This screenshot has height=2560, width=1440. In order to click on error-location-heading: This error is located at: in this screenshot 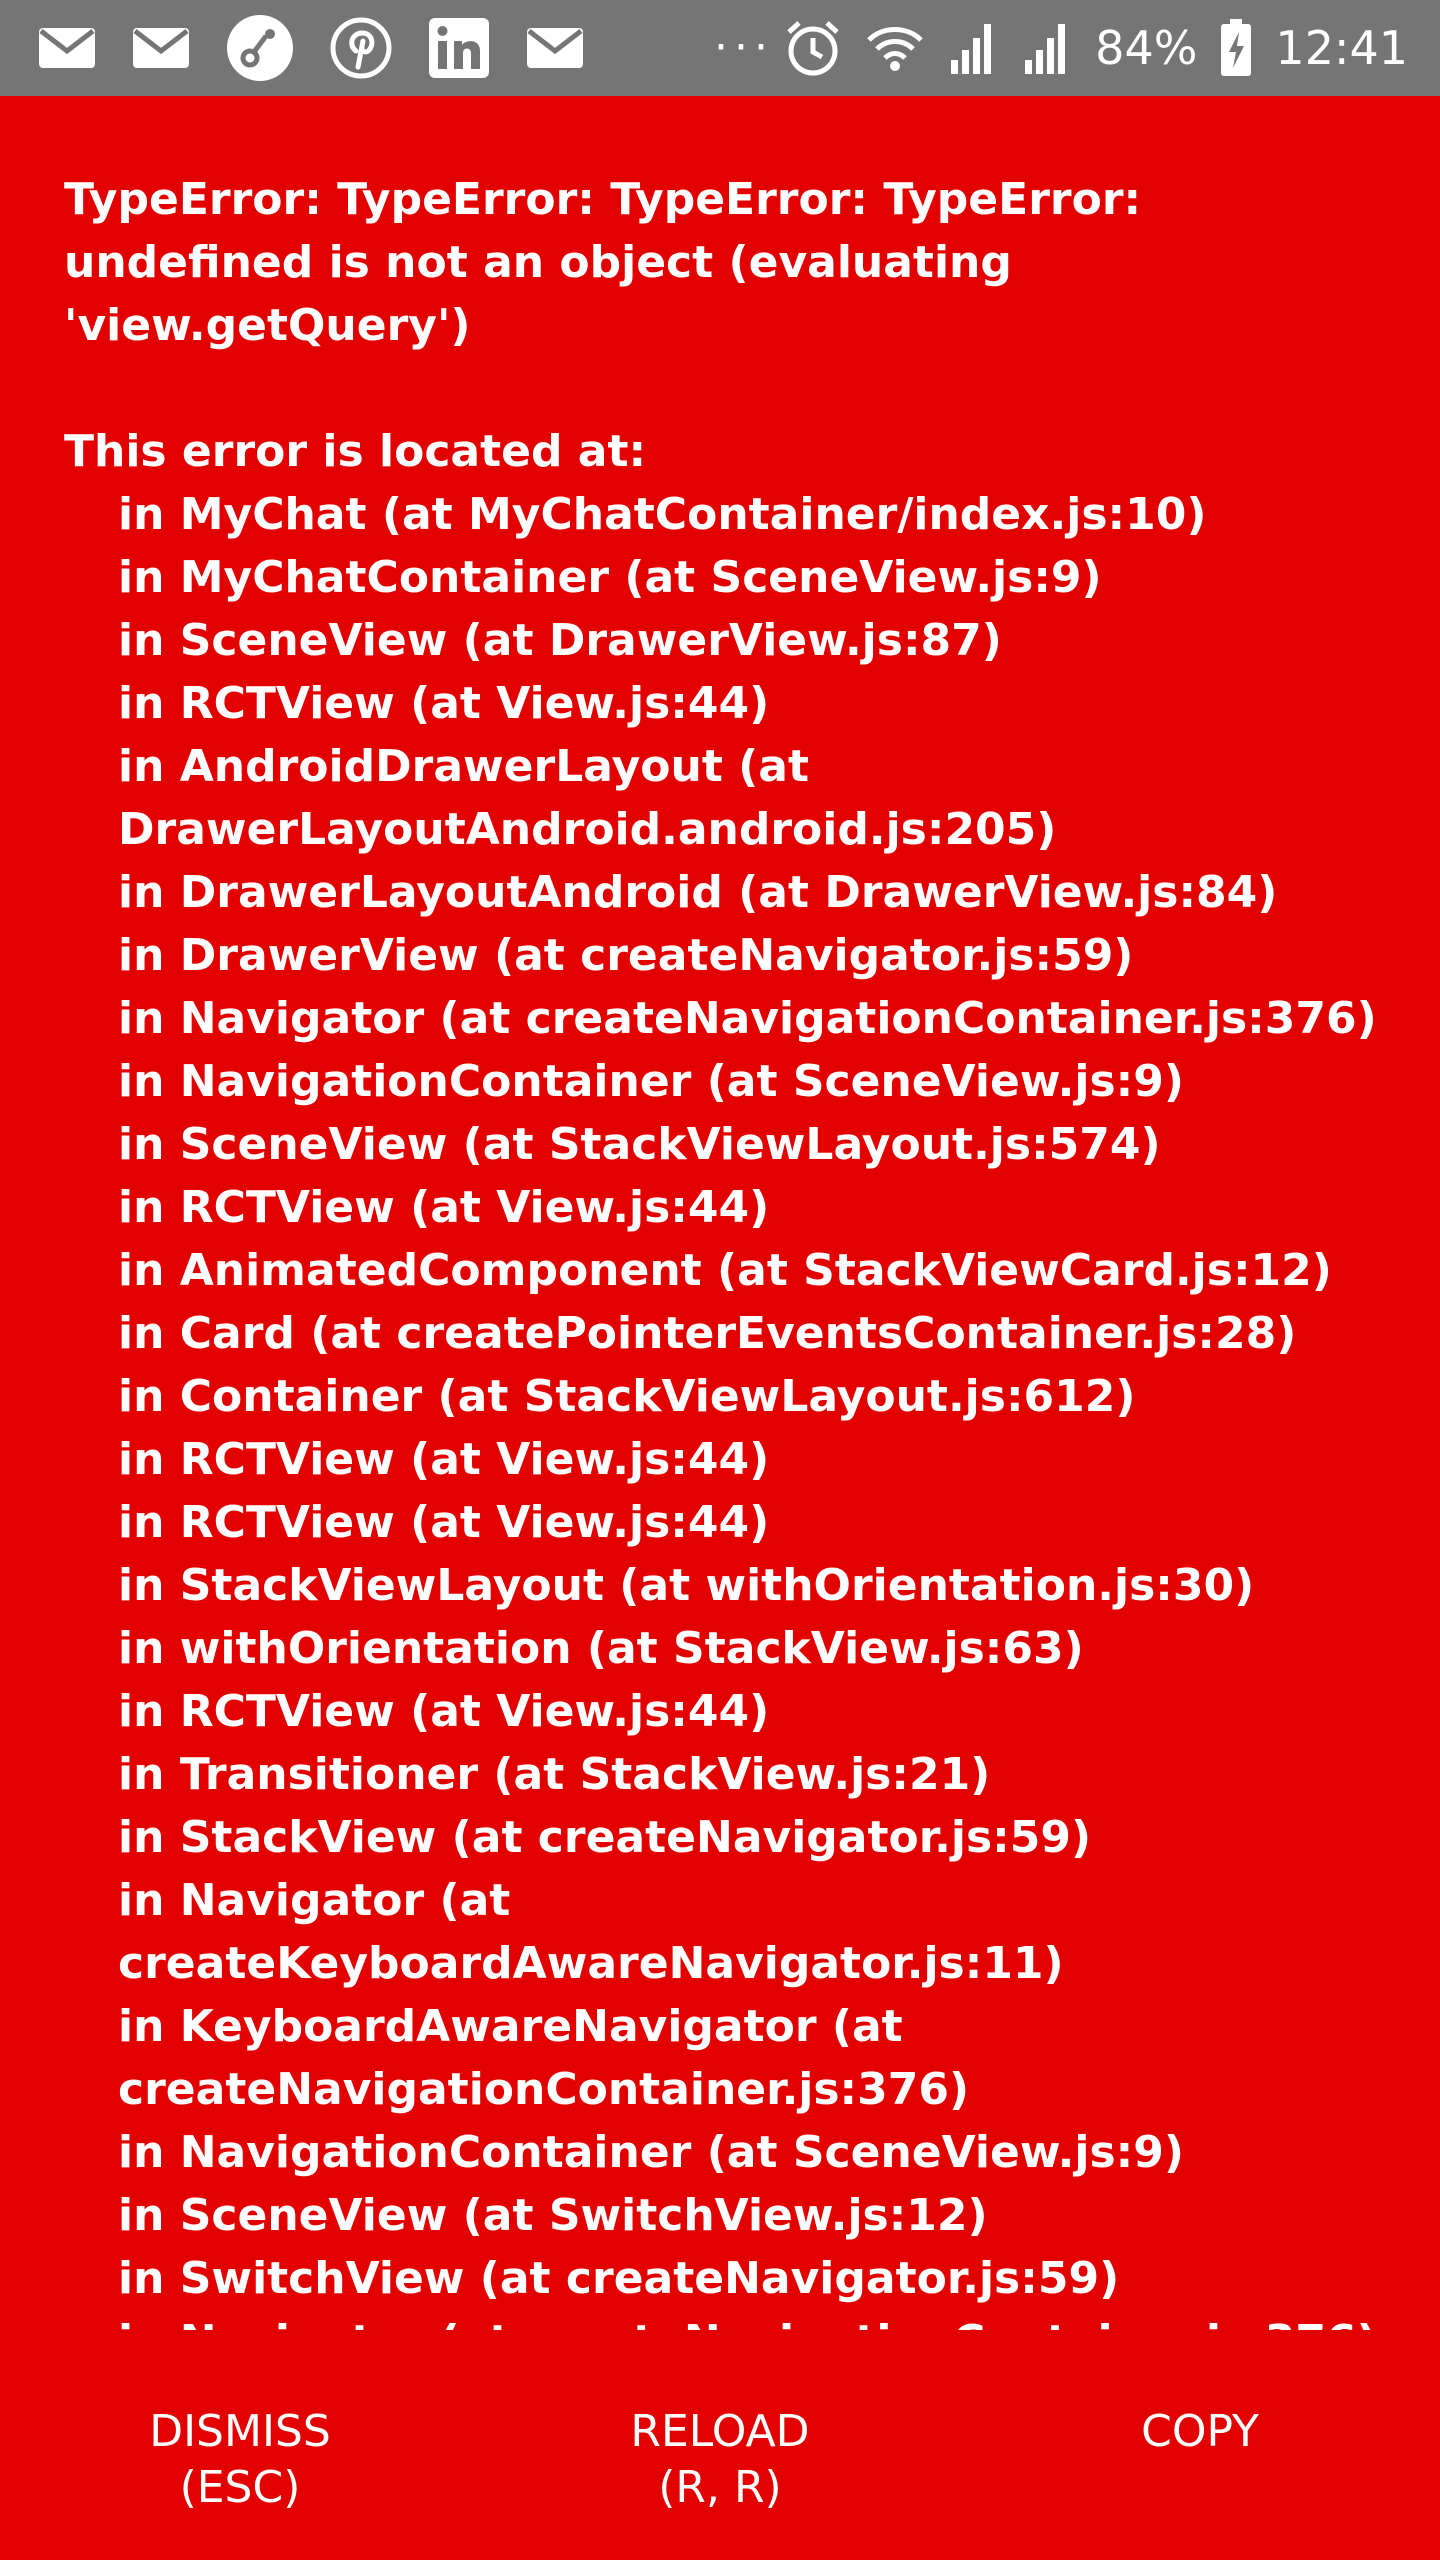, I will do `click(355, 451)`.